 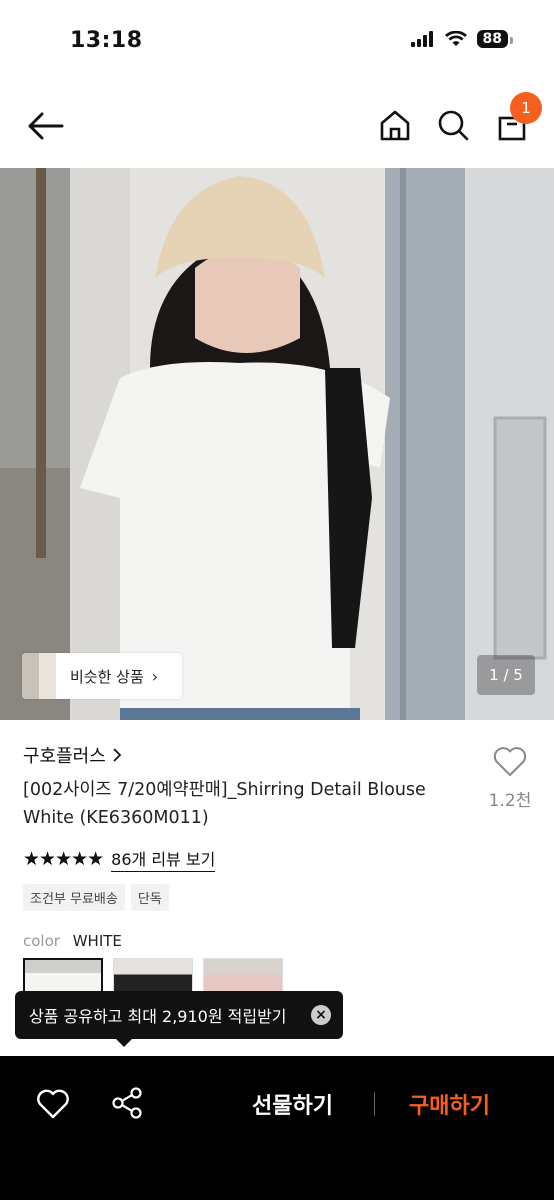 I want to click on color-swatches, so click(x=153, y=976).